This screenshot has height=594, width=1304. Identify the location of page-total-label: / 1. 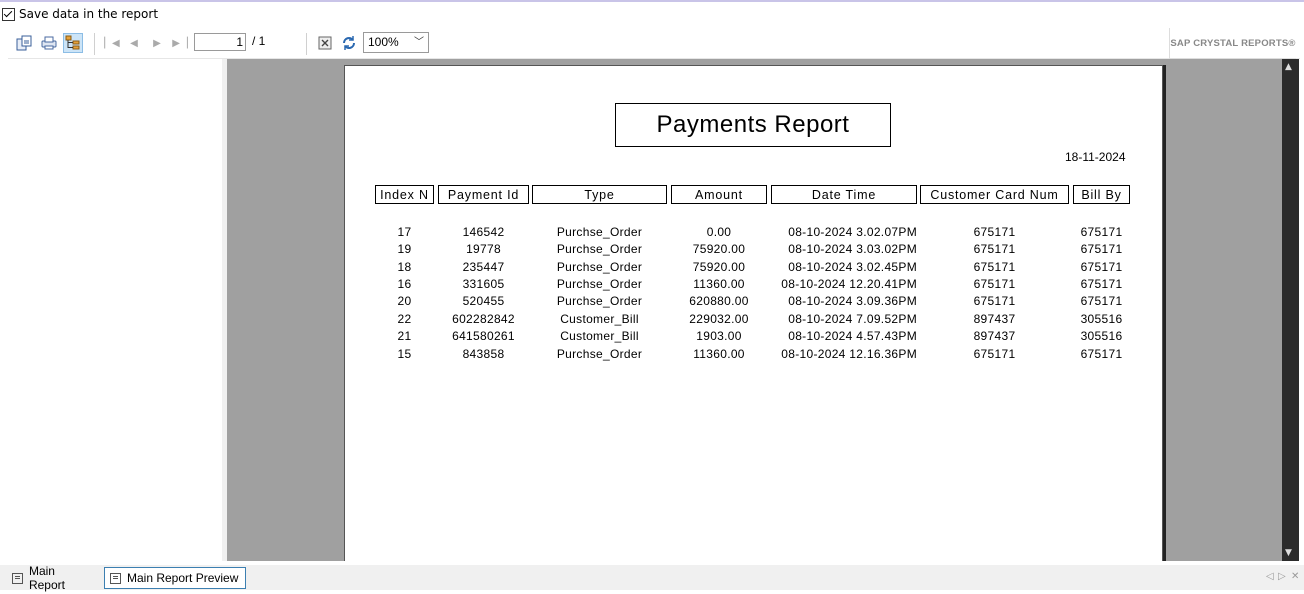
(259, 41).